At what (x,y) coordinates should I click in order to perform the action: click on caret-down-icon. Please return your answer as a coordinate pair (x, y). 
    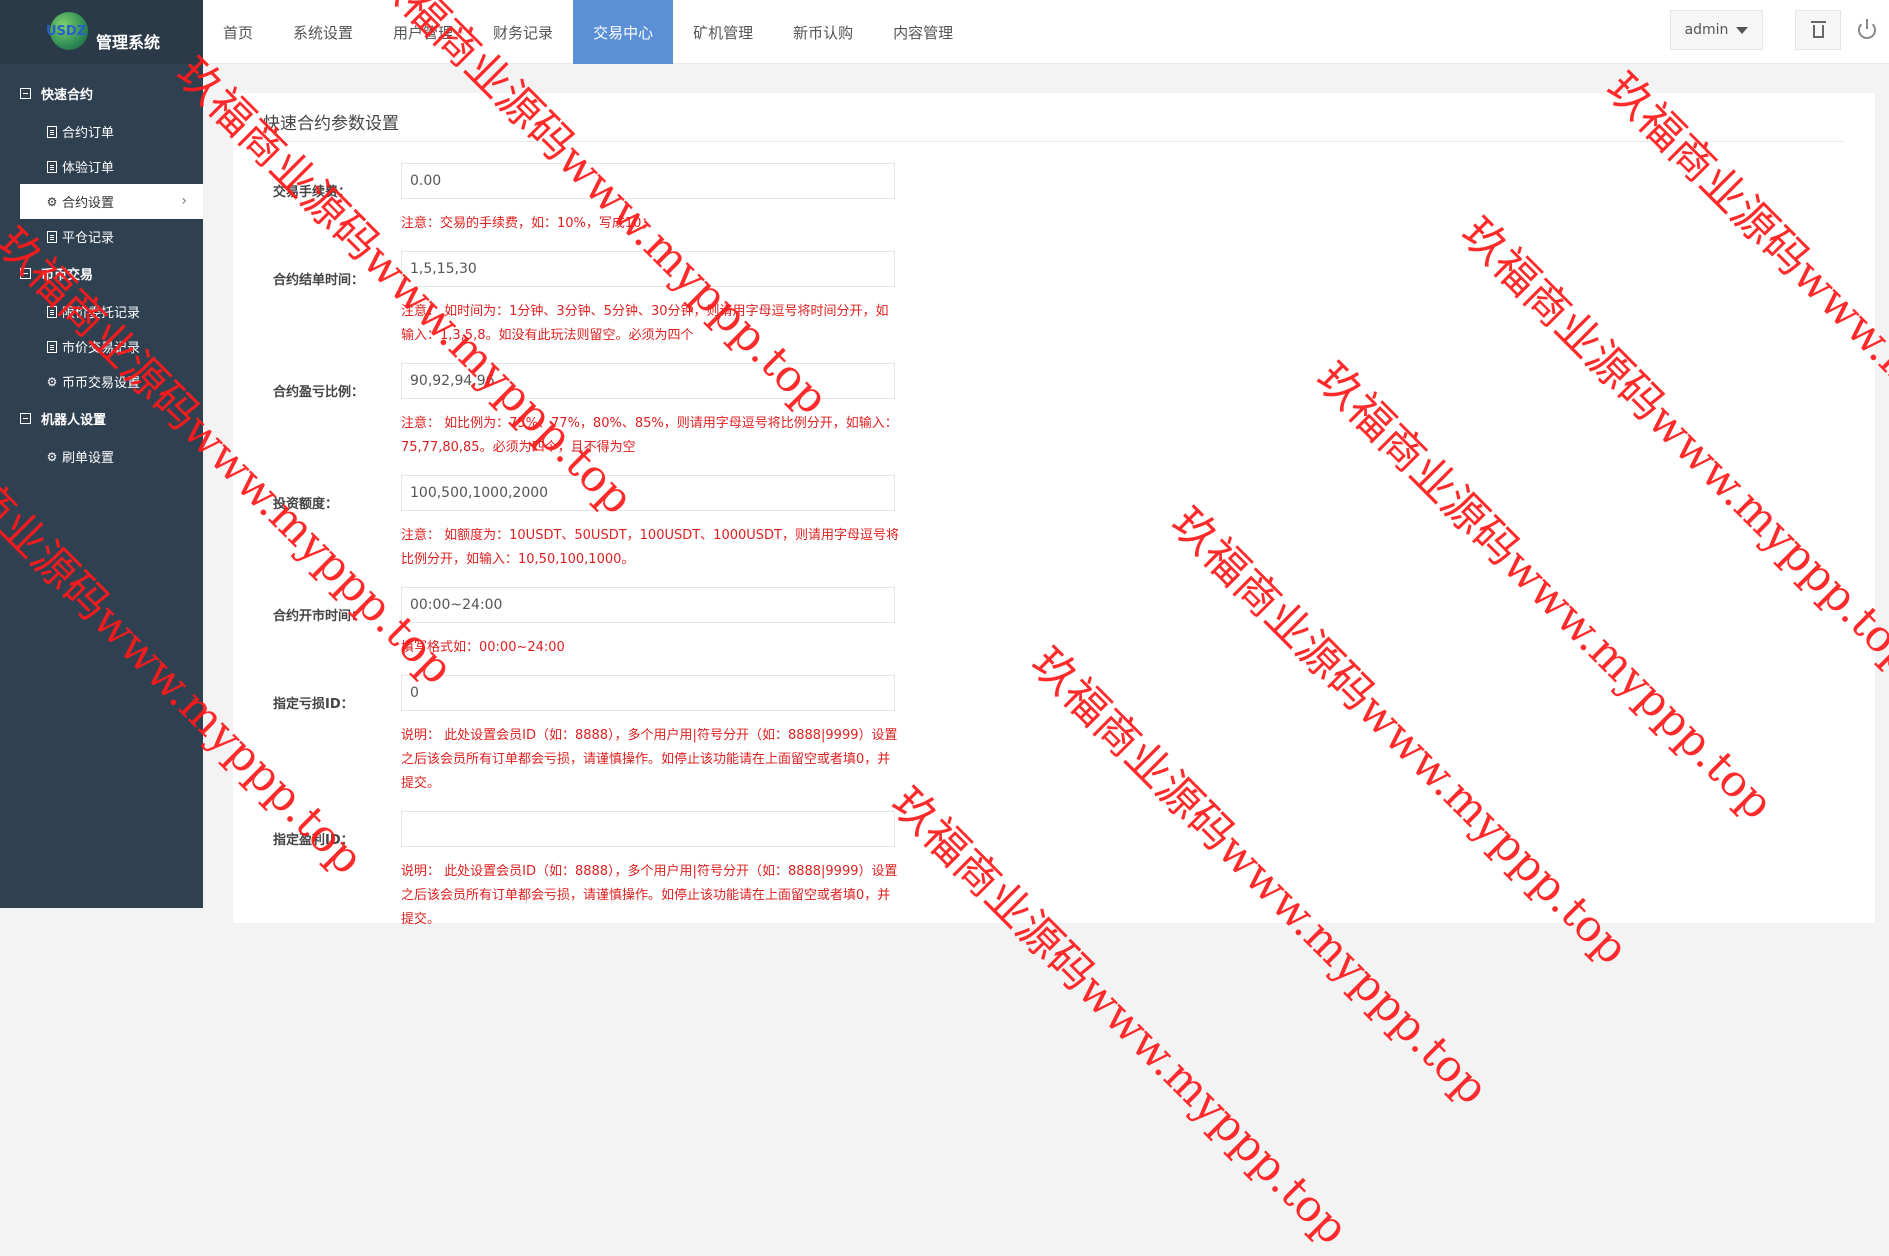
    Looking at the image, I should click on (1742, 30).